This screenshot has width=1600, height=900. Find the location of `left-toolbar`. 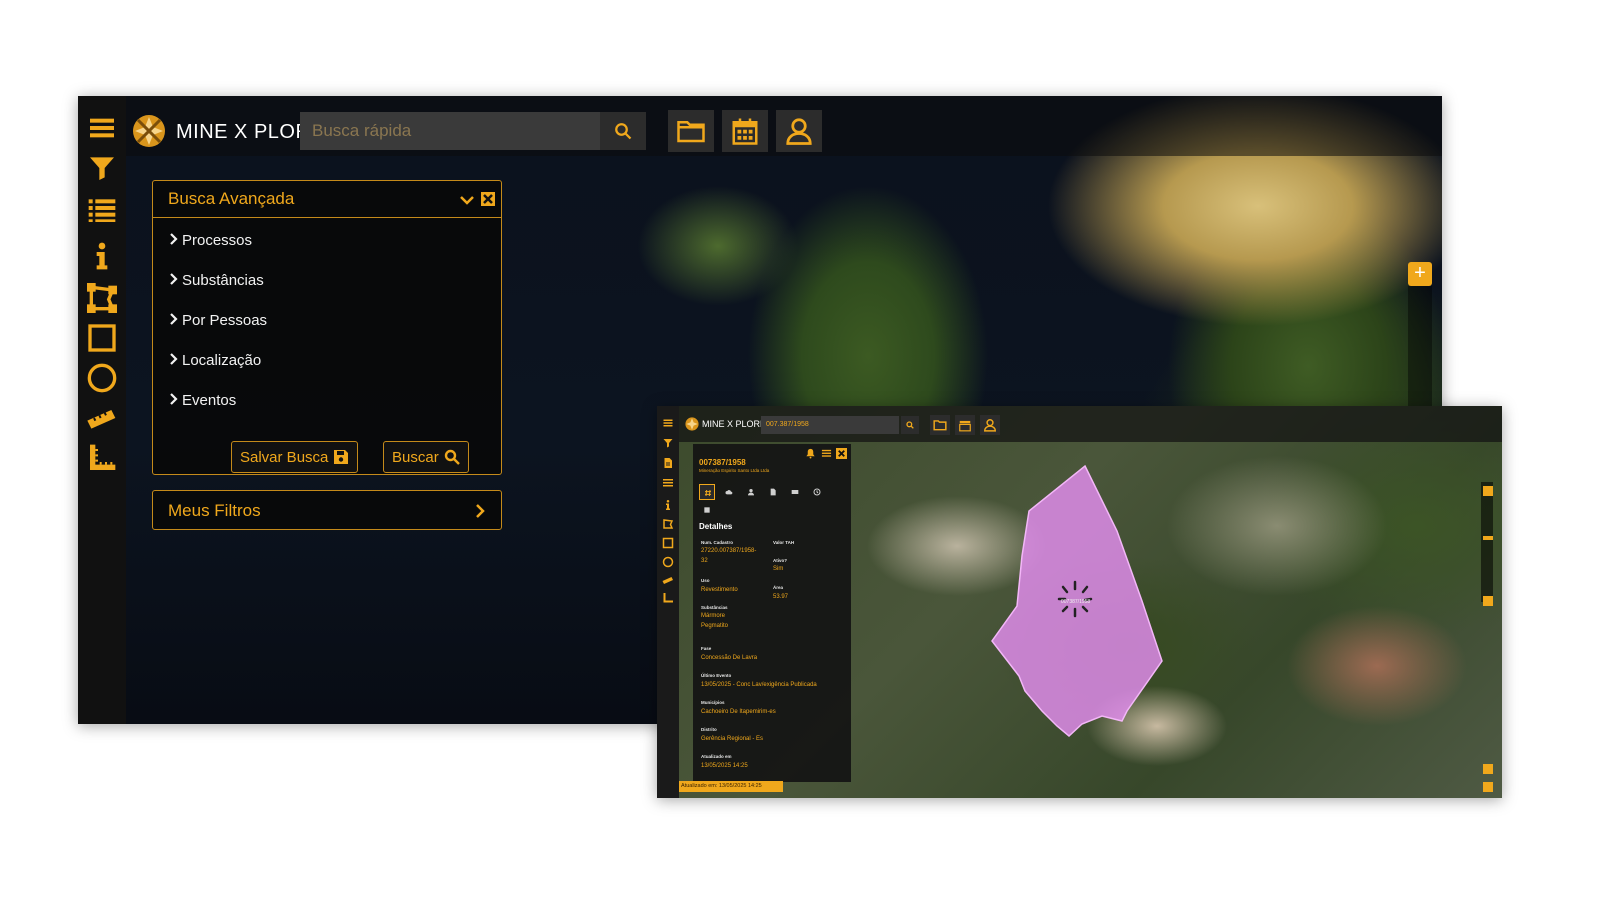

left-toolbar is located at coordinates (102, 410).